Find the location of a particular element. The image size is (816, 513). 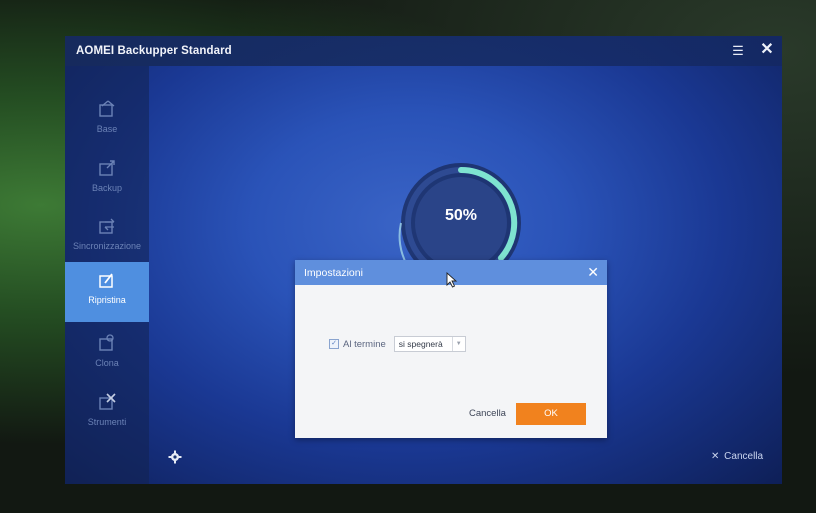

sidebar-item-restore: Ripristina is located at coordinates (107, 292).